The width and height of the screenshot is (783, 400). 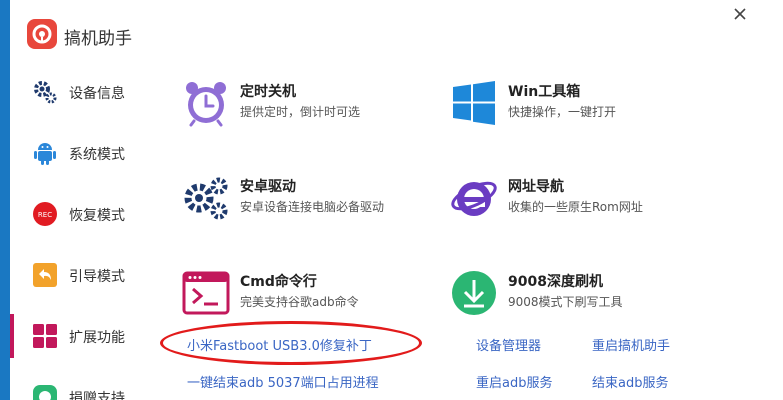 I want to click on tool-desc: 安卓设备连接电脑必备驱动, so click(x=312, y=207).